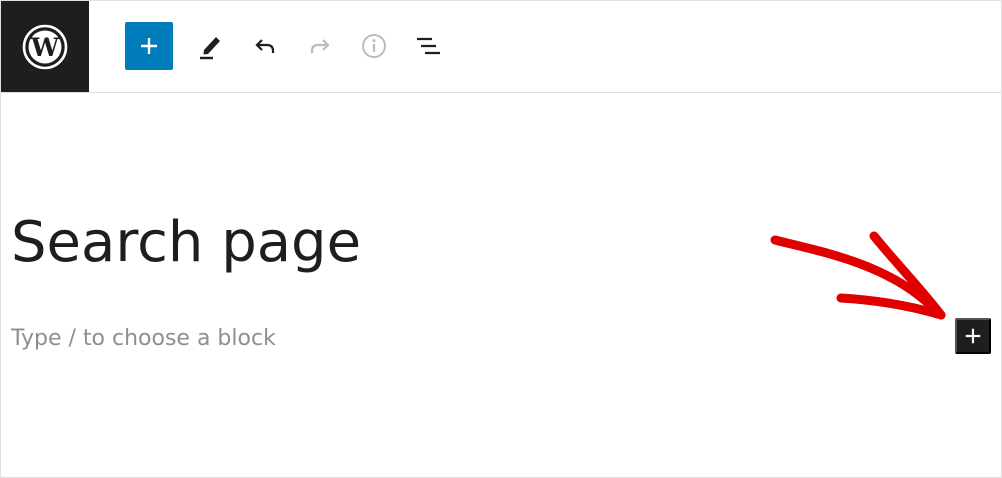 This screenshot has width=1002, height=478. I want to click on list-view-icon, so click(428, 46).